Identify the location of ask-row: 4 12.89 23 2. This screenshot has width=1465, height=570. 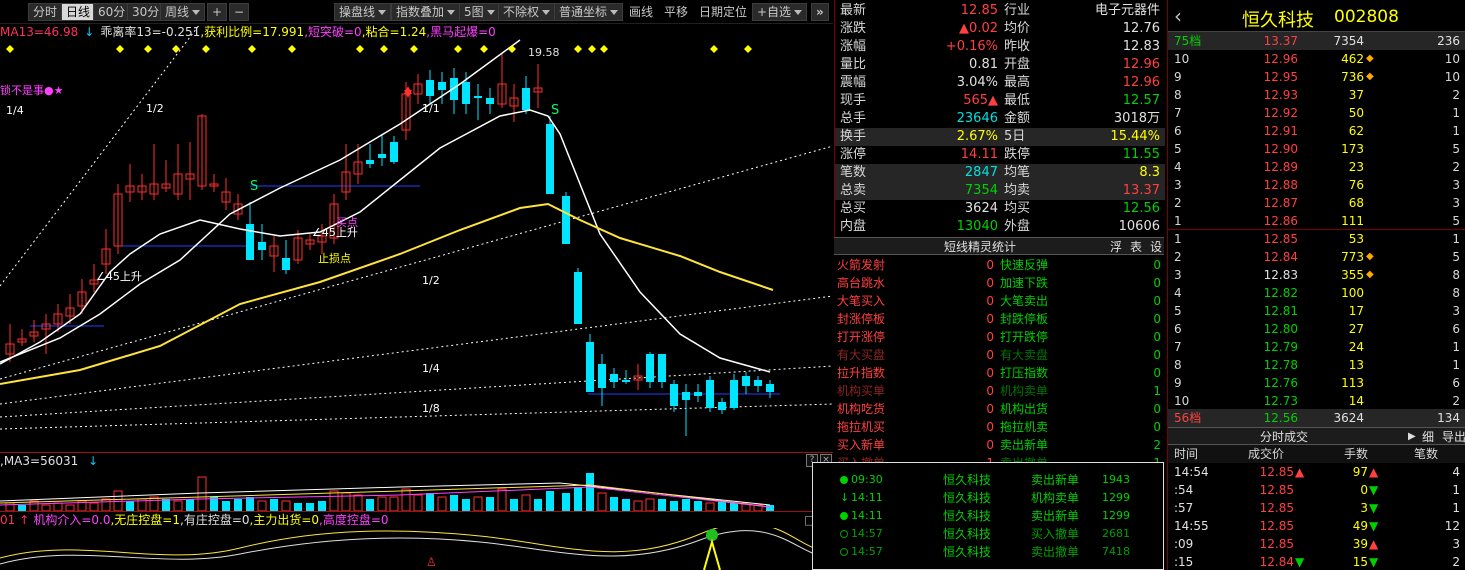
(1316, 167).